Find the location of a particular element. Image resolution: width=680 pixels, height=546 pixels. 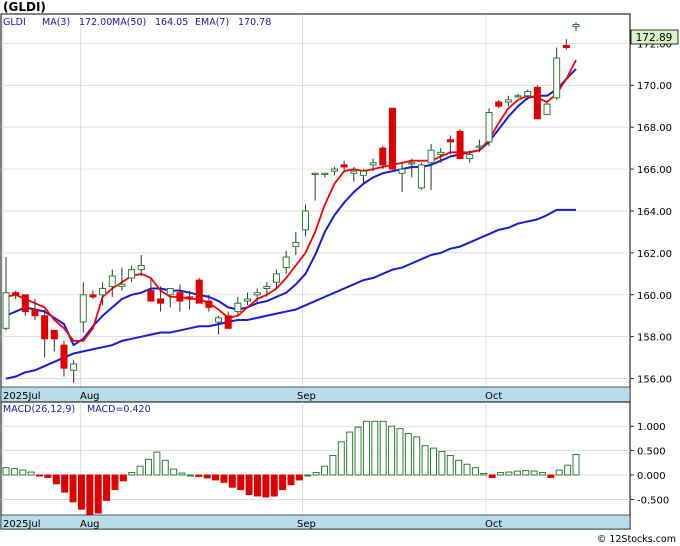

legend-ma50: MA(50) is located at coordinates (129, 22).